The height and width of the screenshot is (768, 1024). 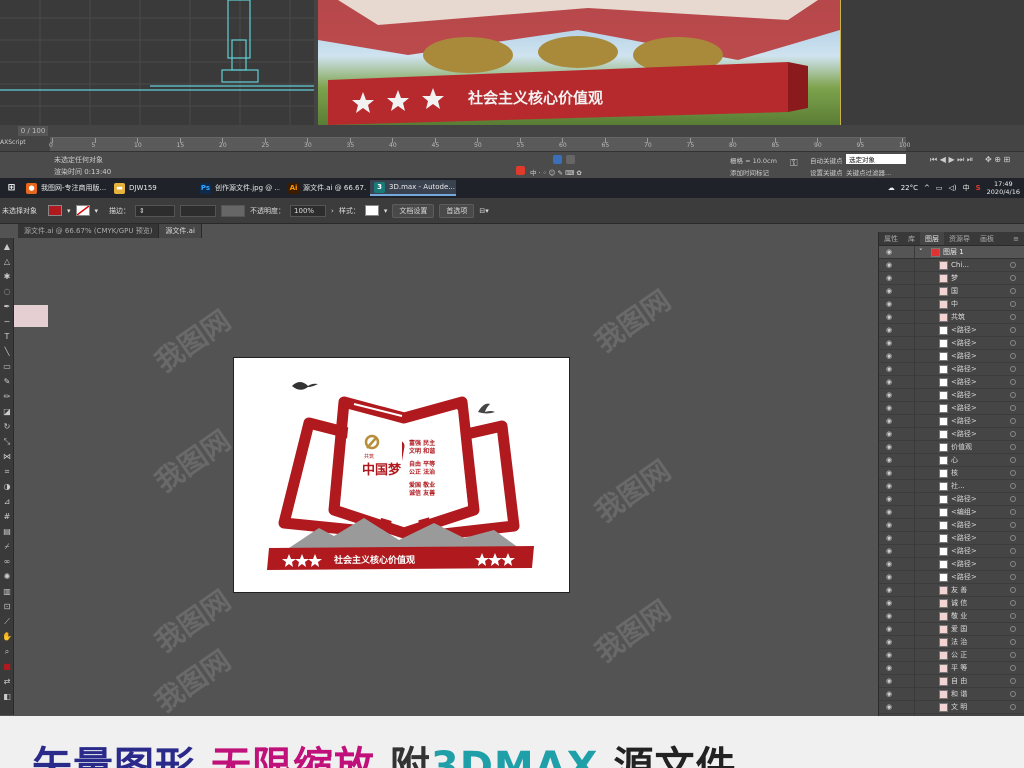 I want to click on opacity-input: 100%, so click(x=308, y=210).